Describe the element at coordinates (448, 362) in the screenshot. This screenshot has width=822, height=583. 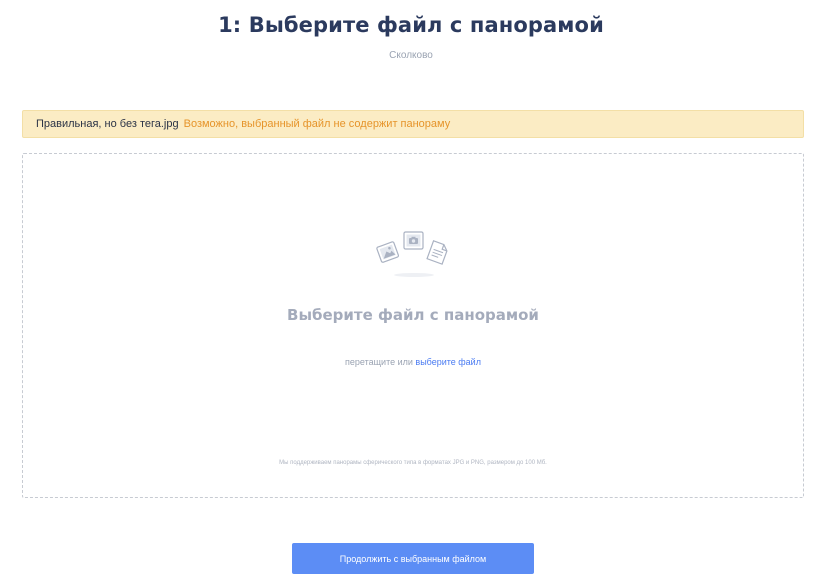
I see `choose-file-link: выберите файл` at that location.